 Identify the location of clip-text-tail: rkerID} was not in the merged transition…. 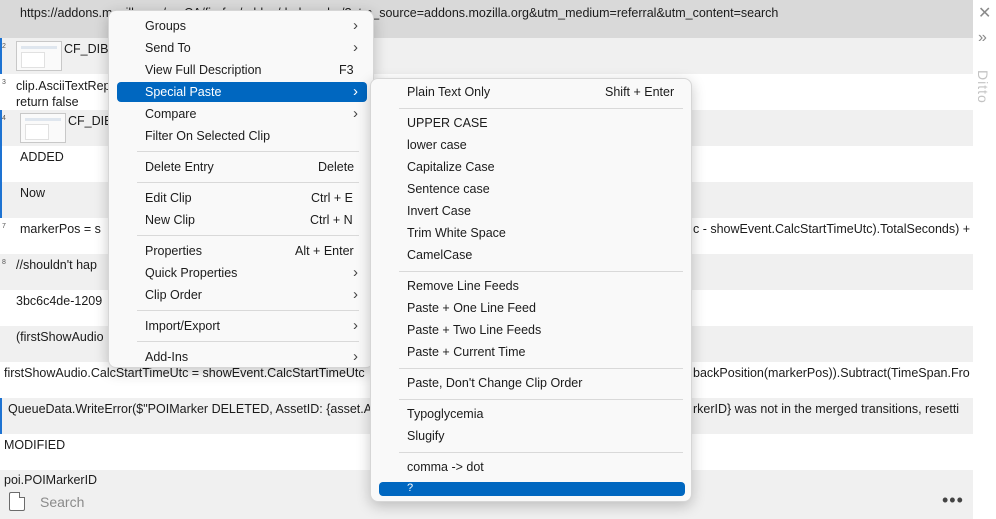
(826, 409).